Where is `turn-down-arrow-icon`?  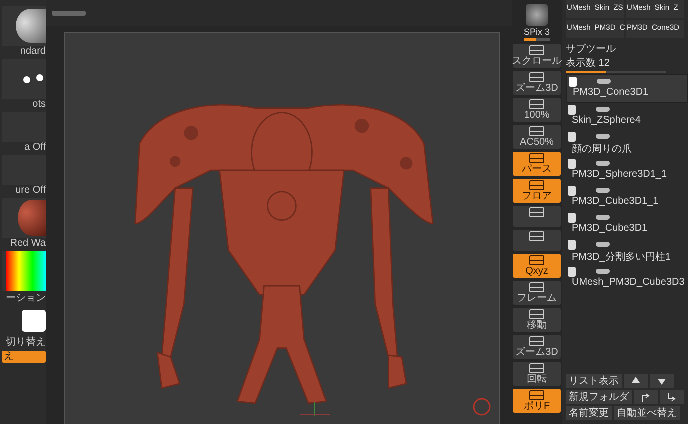
turn-down-arrow-icon is located at coordinates (672, 397).